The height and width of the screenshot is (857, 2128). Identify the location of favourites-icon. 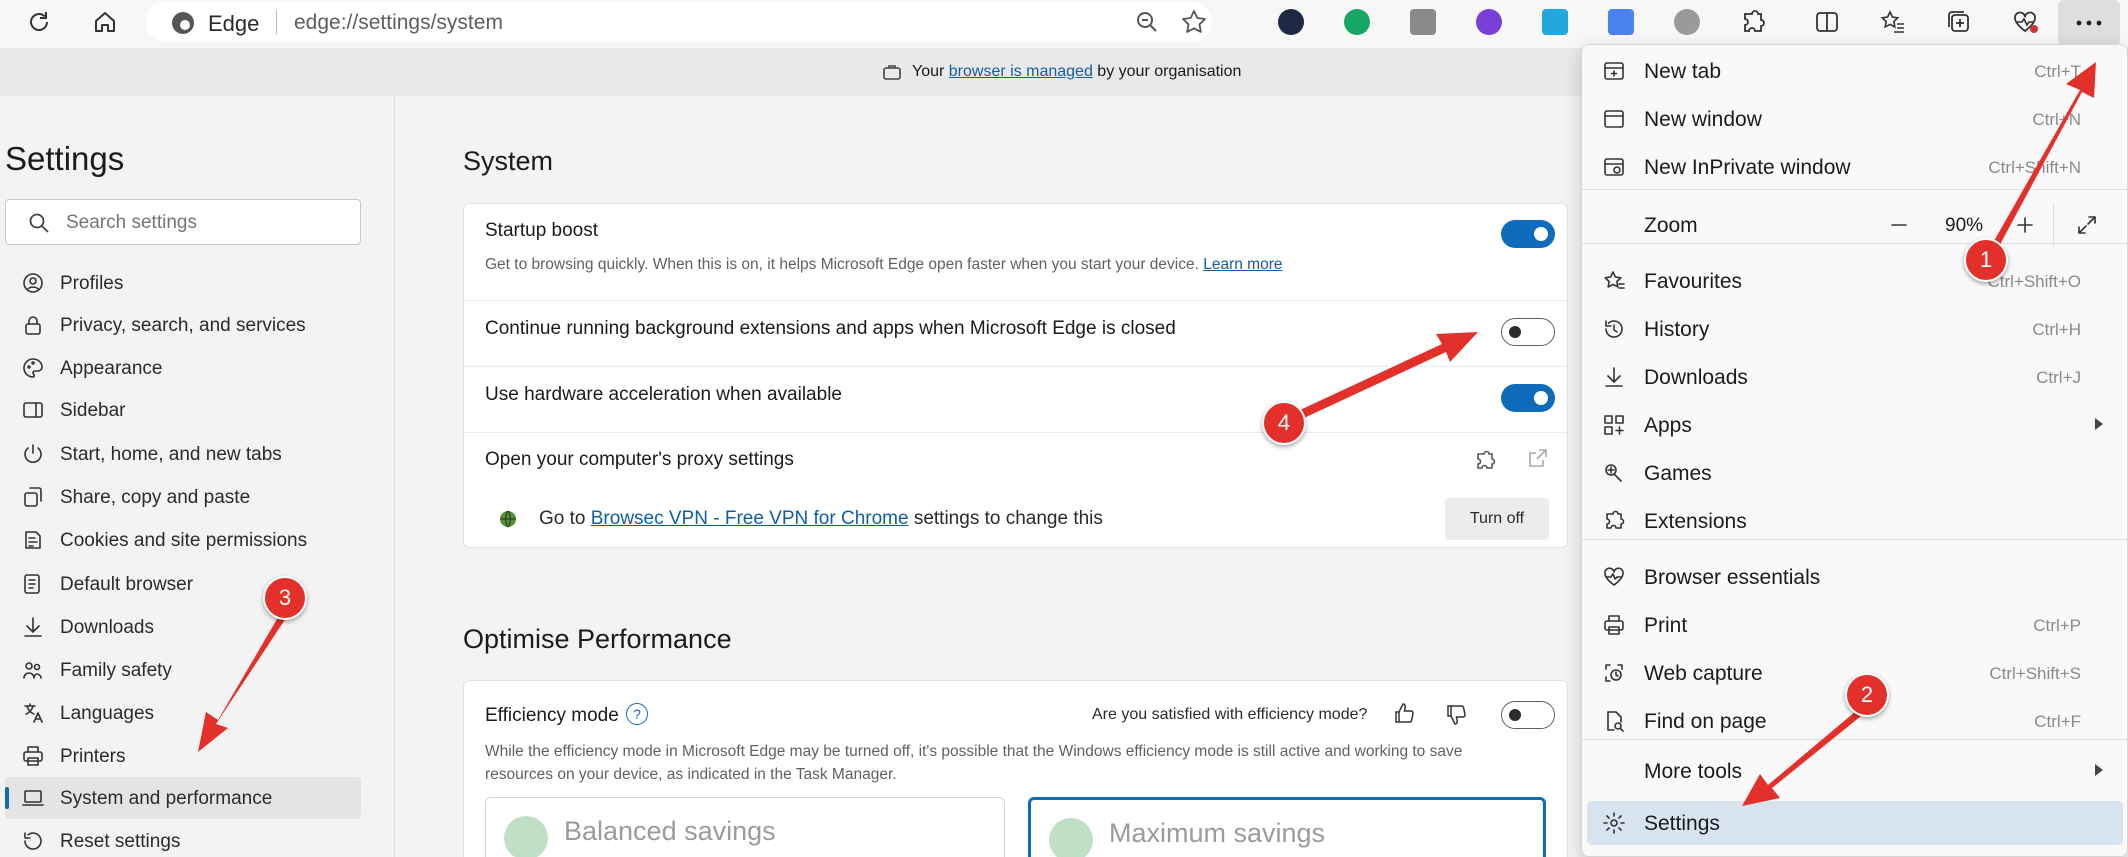
(1614, 281).